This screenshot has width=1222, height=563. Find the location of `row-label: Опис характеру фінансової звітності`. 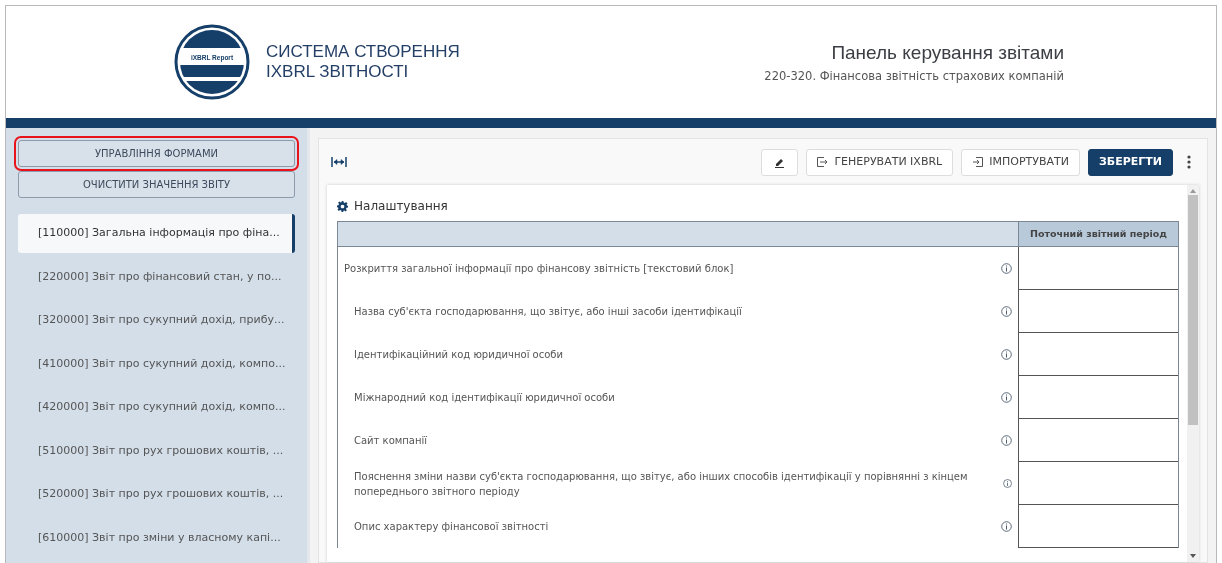

row-label: Опис характеру фінансової звітності is located at coordinates (452, 527).